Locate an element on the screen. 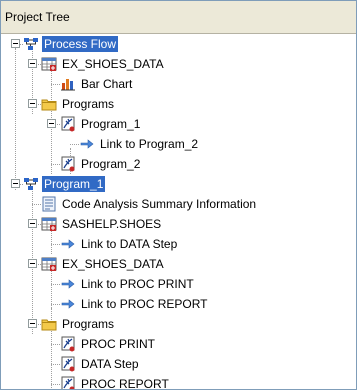 Image resolution: width=357 pixels, height=390 pixels. tree-node: DATA Step is located at coordinates (178, 364).